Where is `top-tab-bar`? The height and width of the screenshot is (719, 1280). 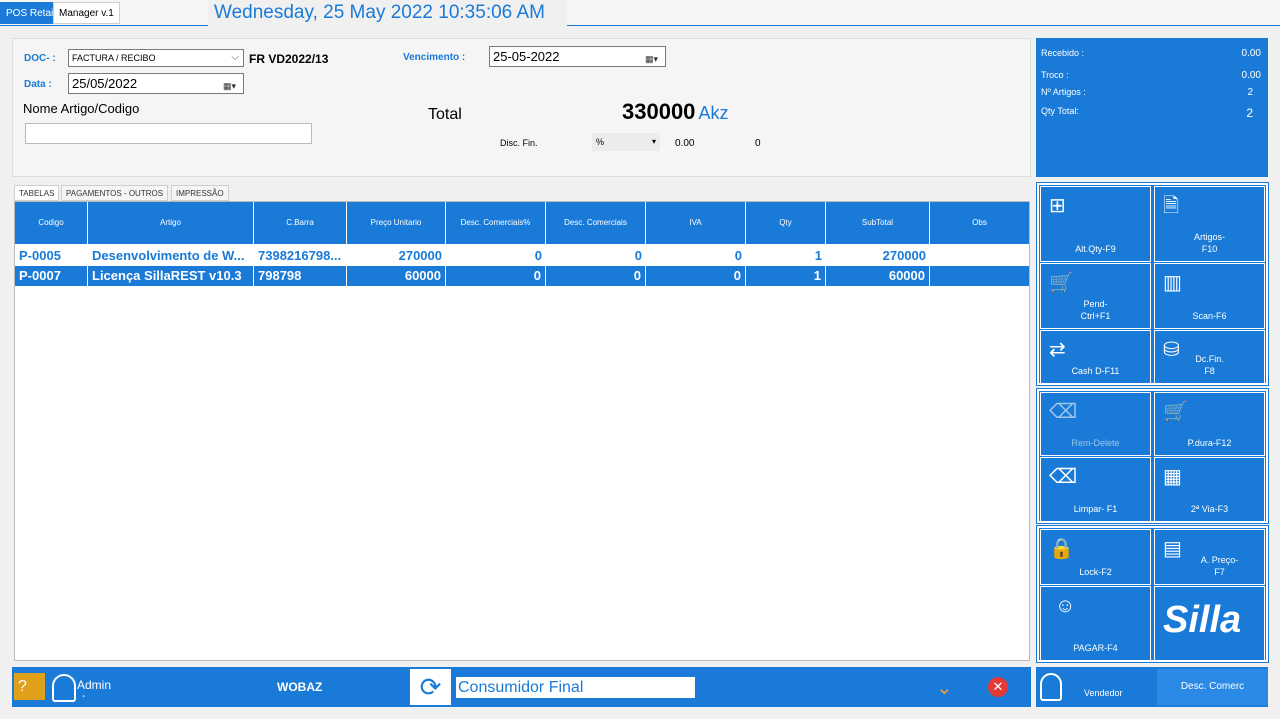 top-tab-bar is located at coordinates (640, 13).